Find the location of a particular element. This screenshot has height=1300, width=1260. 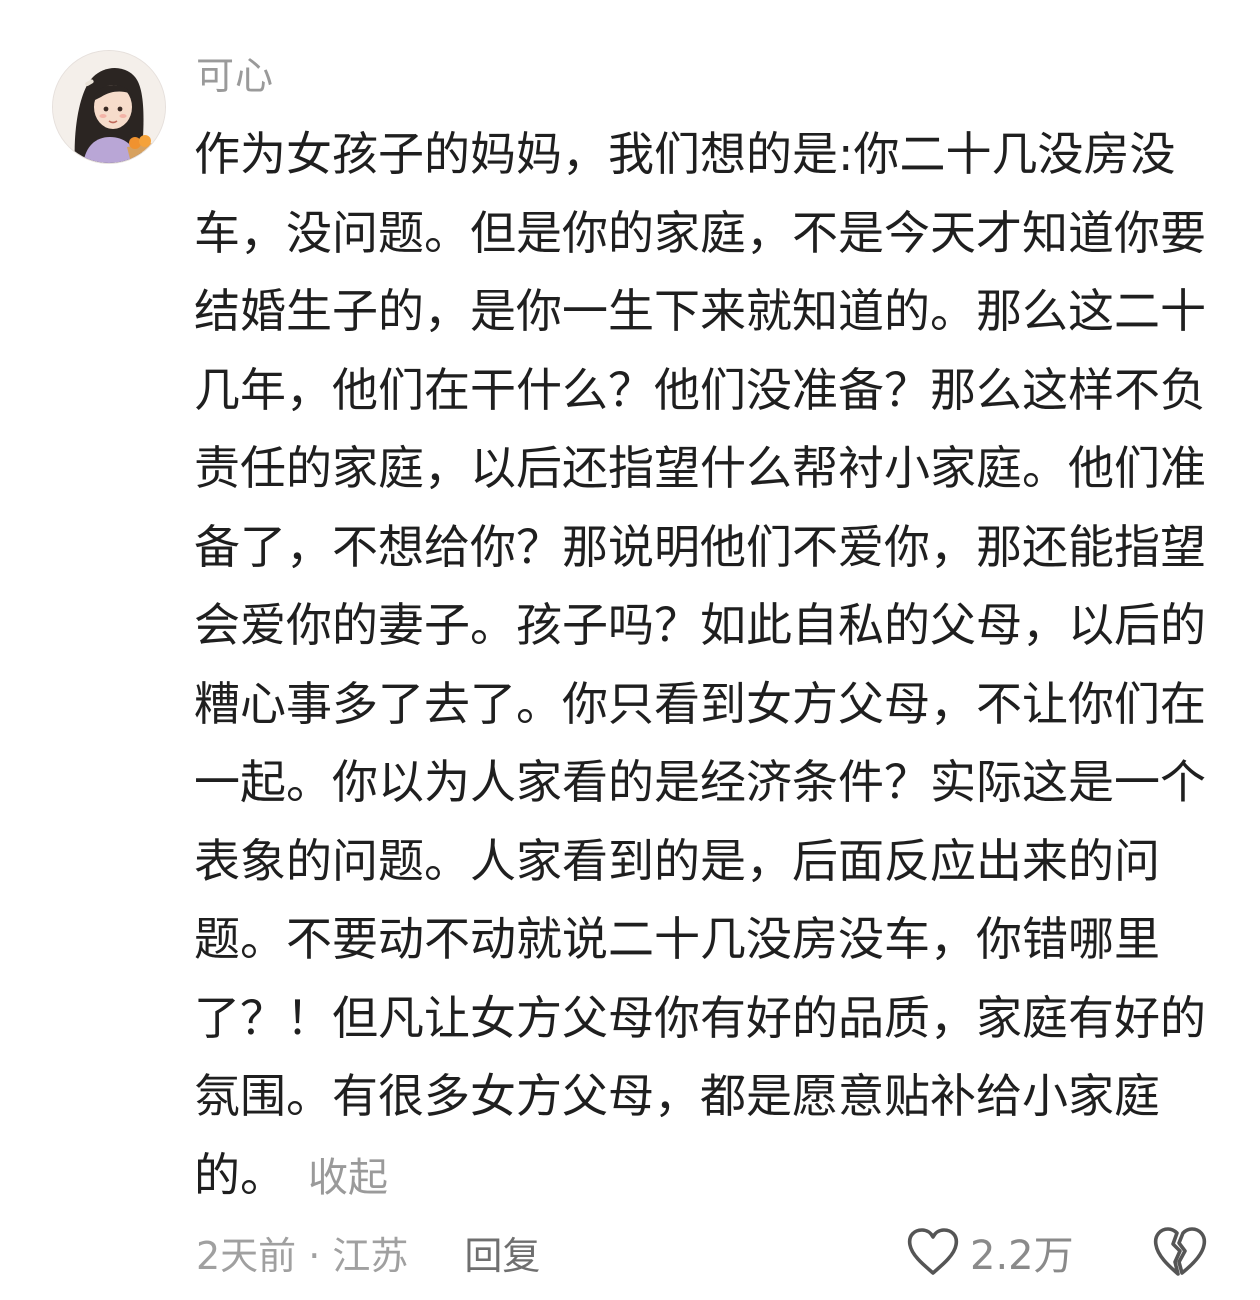

avatar-illustration is located at coordinates (109, 107).